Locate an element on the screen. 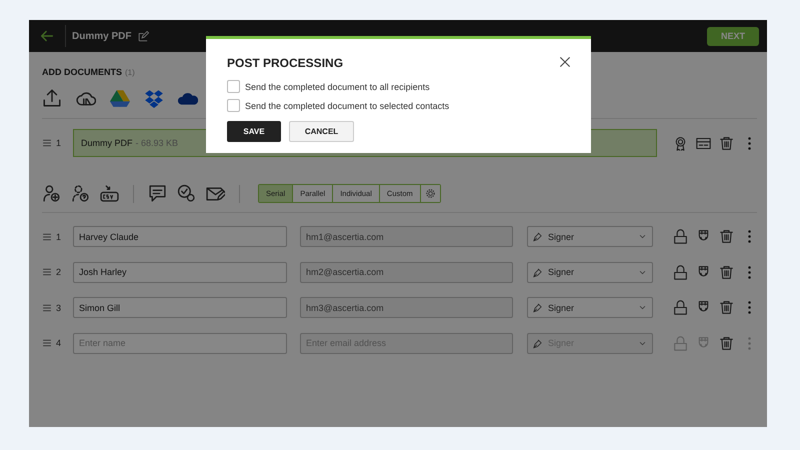  box-logo-icon is located at coordinates (154, 98).